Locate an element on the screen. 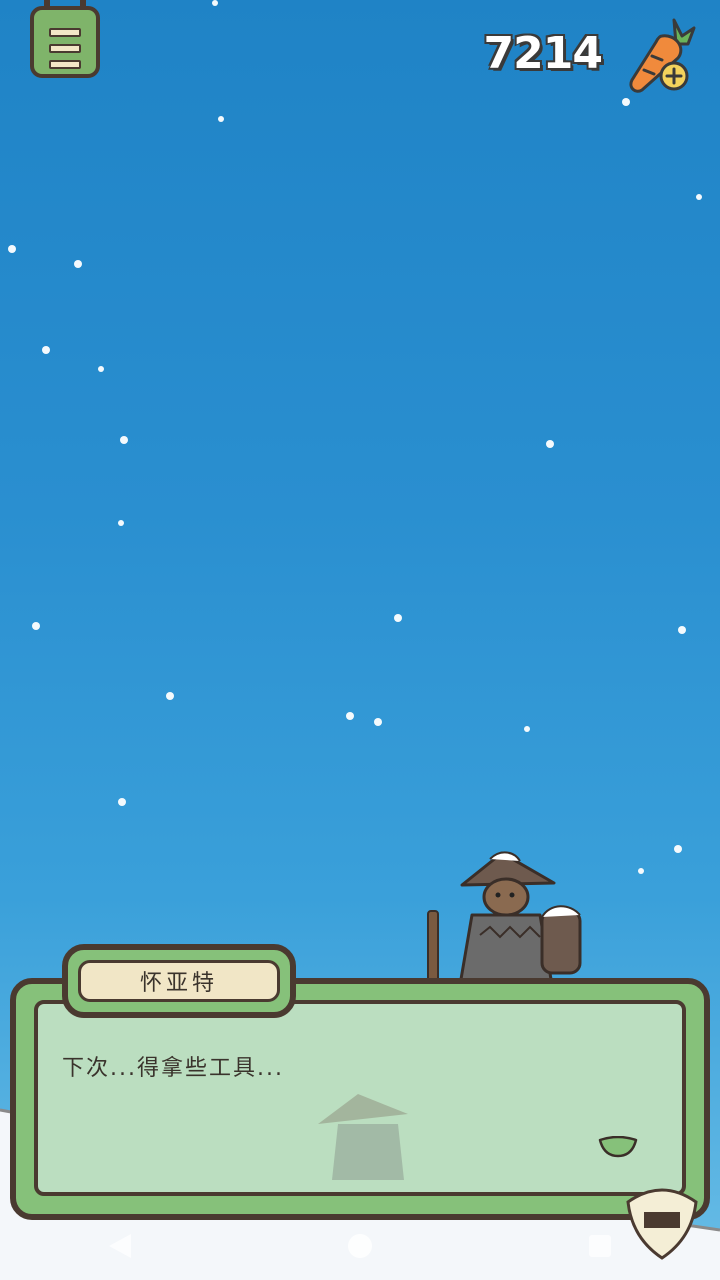 The width and height of the screenshot is (720, 1280). menu-list-icon is located at coordinates (65, 52).